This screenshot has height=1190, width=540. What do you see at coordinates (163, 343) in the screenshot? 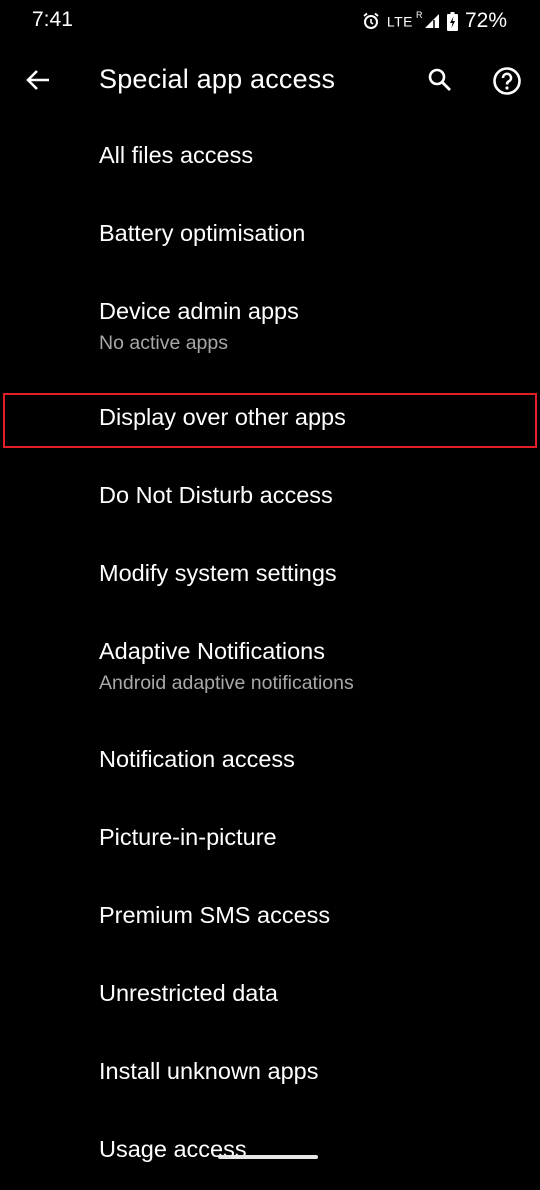
I see `item-subtitle: No active apps` at bounding box center [163, 343].